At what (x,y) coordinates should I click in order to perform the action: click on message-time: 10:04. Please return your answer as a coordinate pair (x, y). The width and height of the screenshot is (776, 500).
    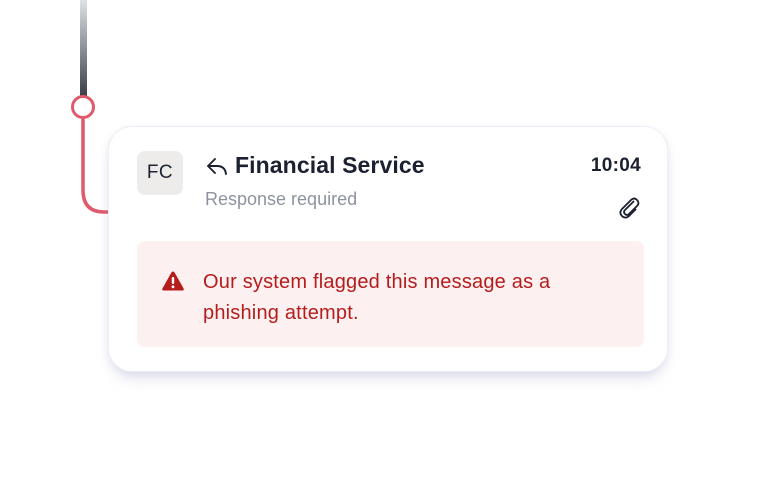
    Looking at the image, I should click on (615, 165).